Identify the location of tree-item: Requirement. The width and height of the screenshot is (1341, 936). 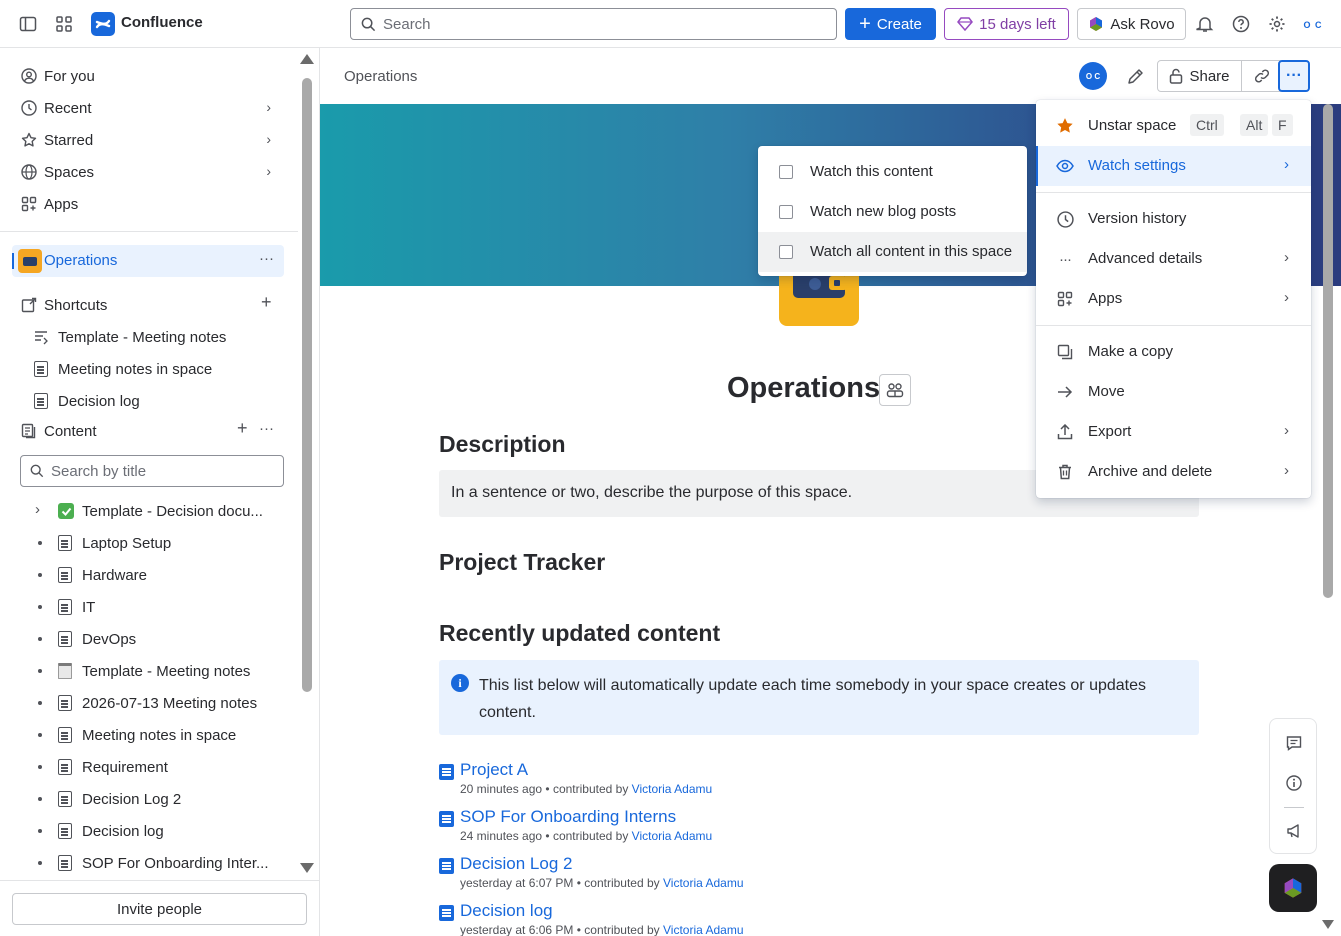
(103, 767).